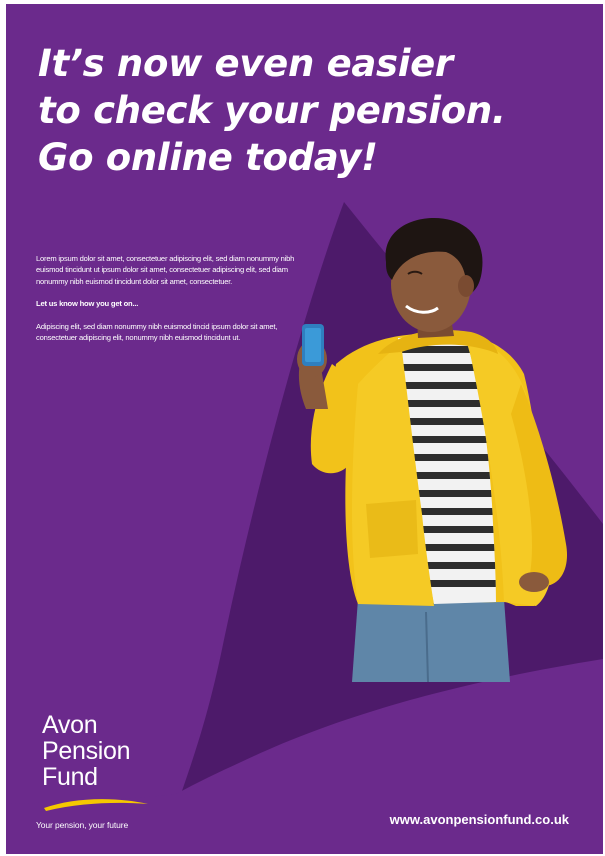 This screenshot has width=605, height=856. I want to click on headline-line-3: Go online today!, so click(208, 157).